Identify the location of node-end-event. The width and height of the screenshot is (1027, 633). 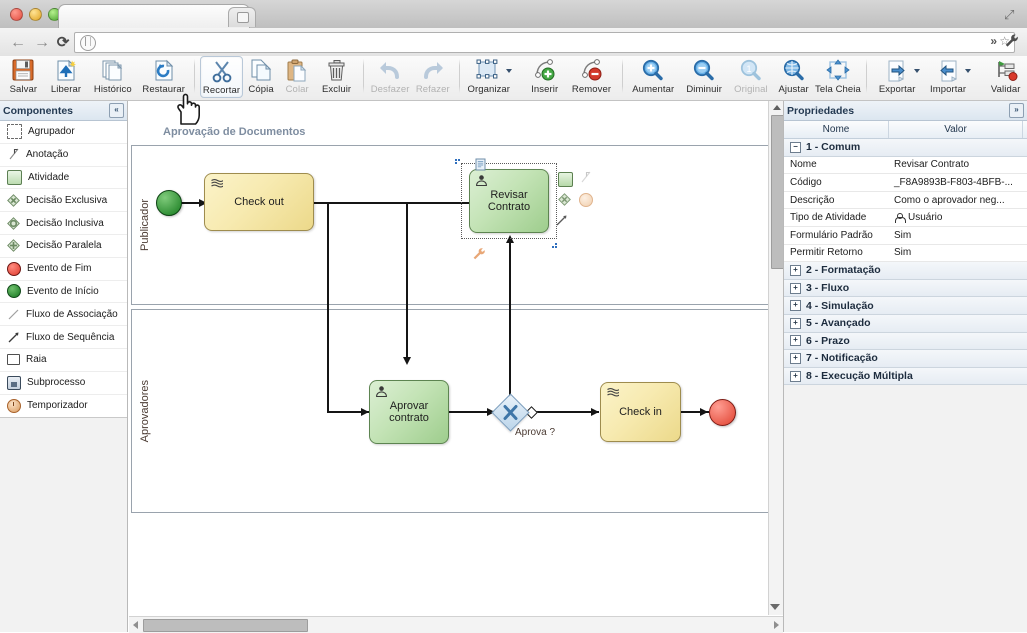
(722, 412).